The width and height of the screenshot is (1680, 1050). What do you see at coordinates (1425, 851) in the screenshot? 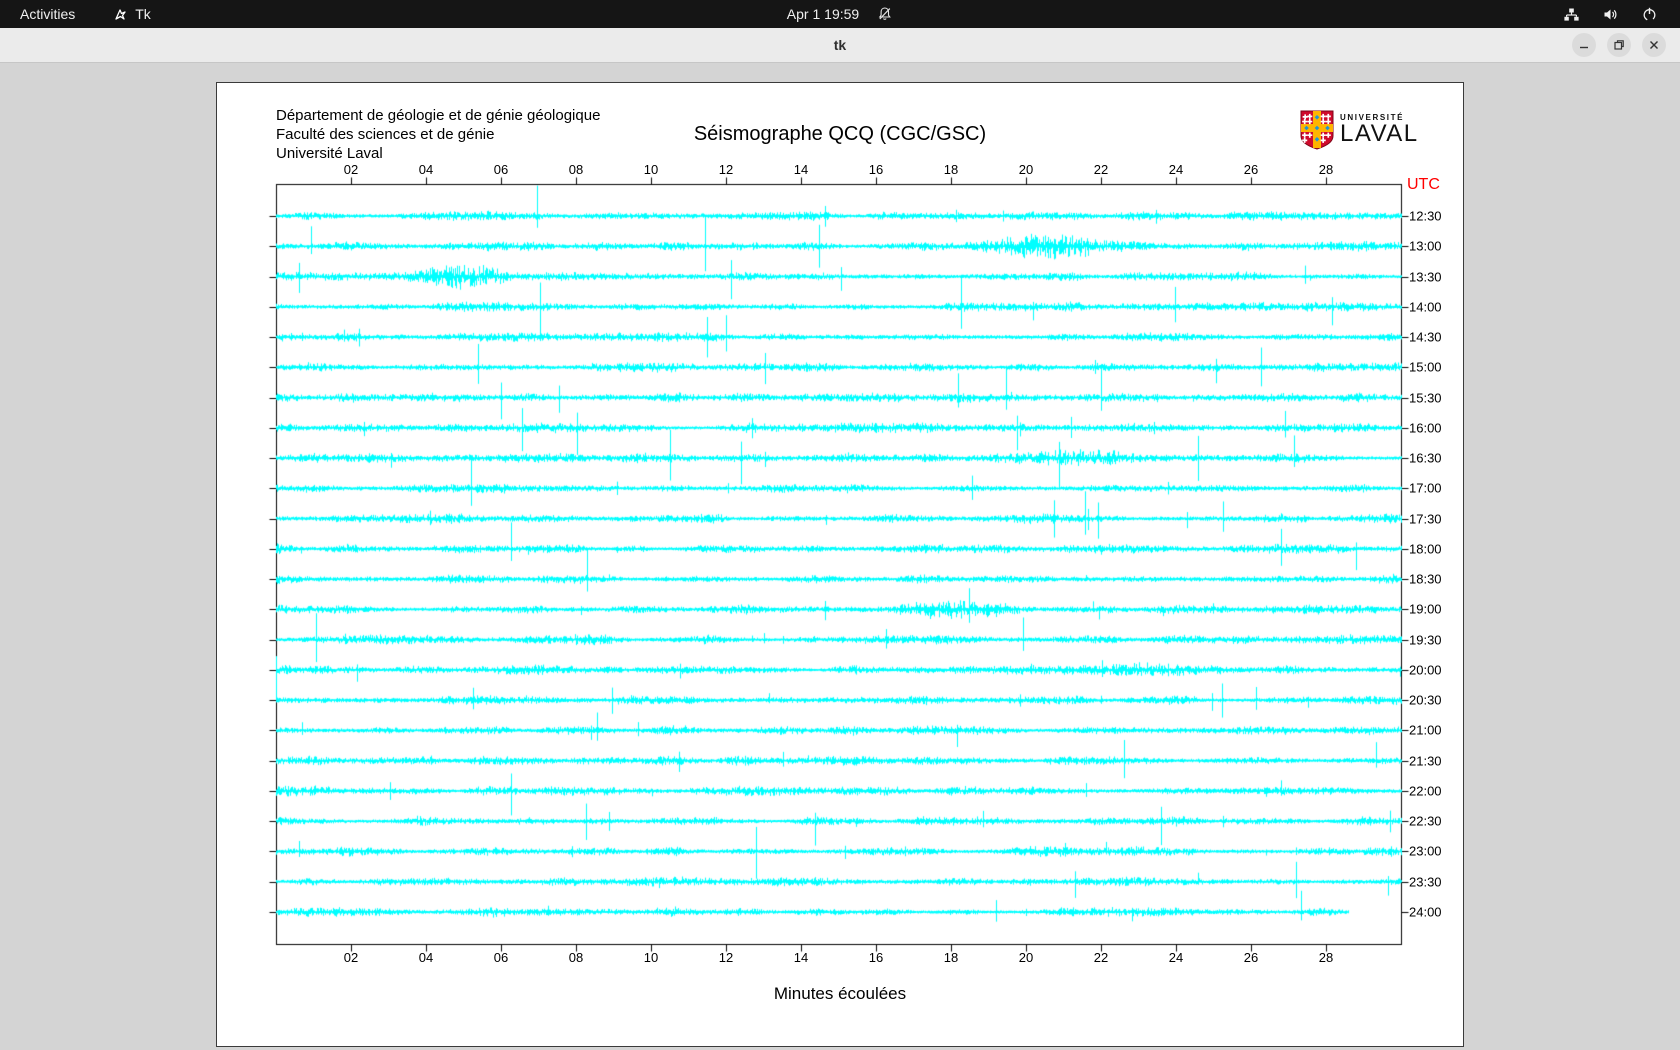
I see `utc-time-label: 23:00` at bounding box center [1425, 851].